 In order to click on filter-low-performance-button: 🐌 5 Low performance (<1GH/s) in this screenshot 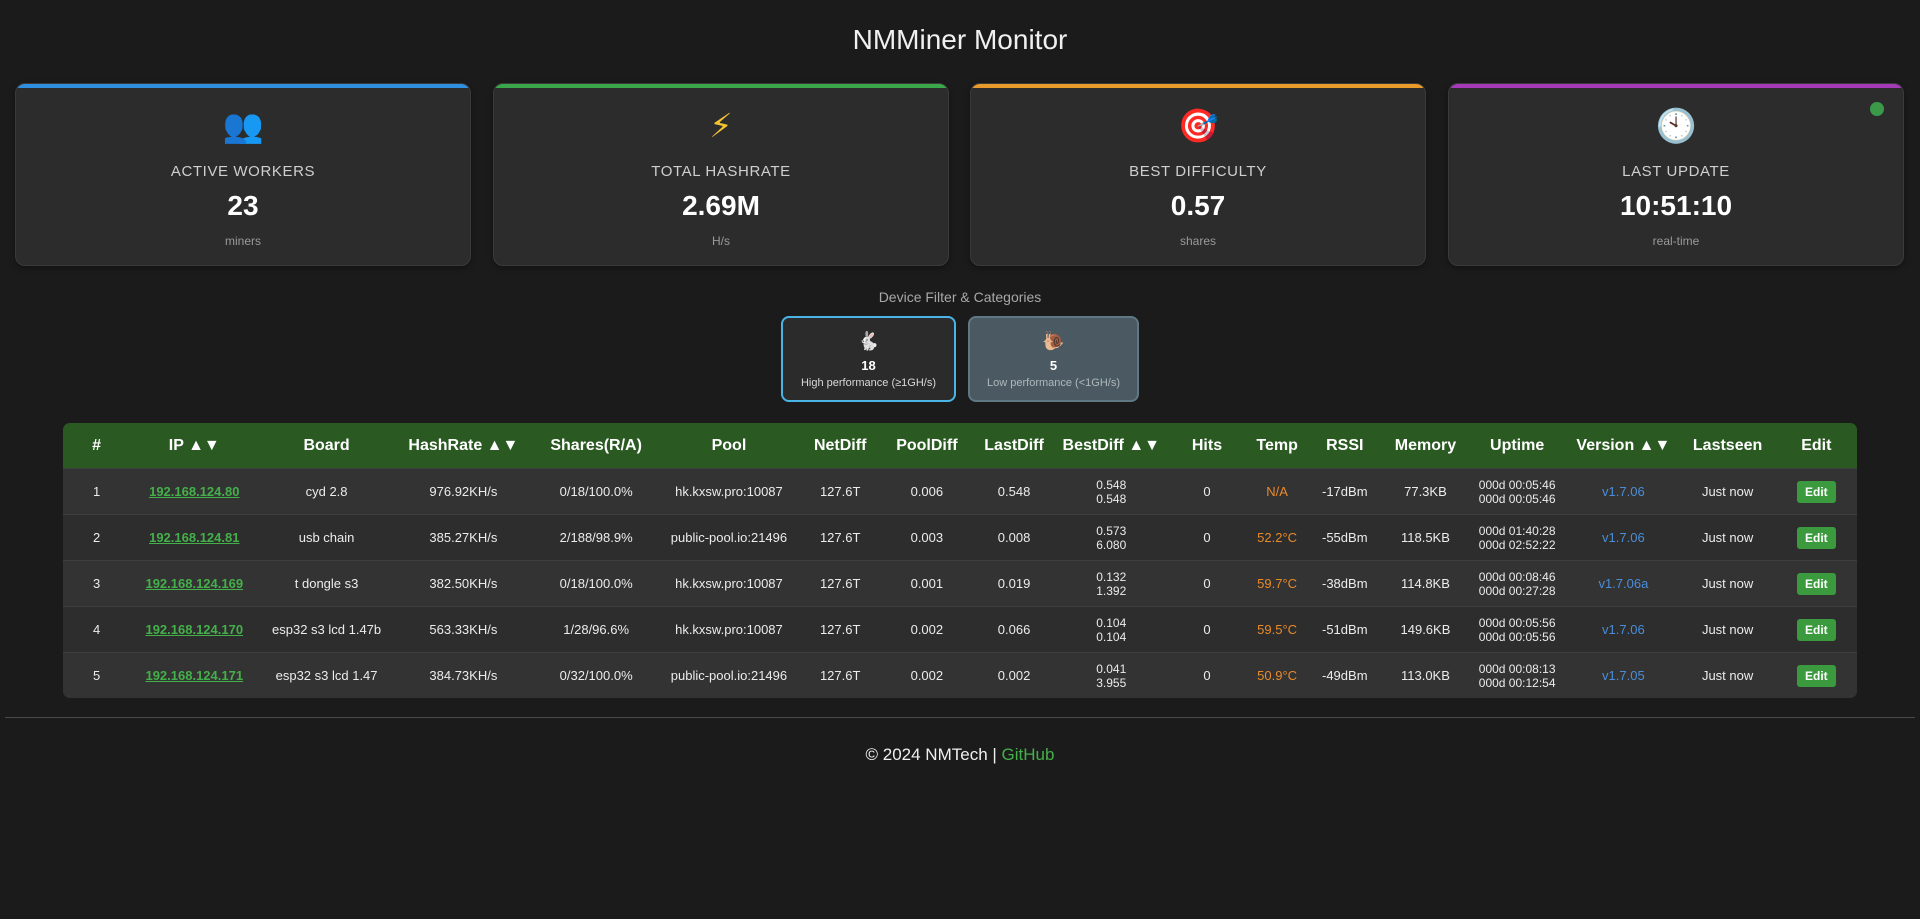, I will do `click(1053, 359)`.